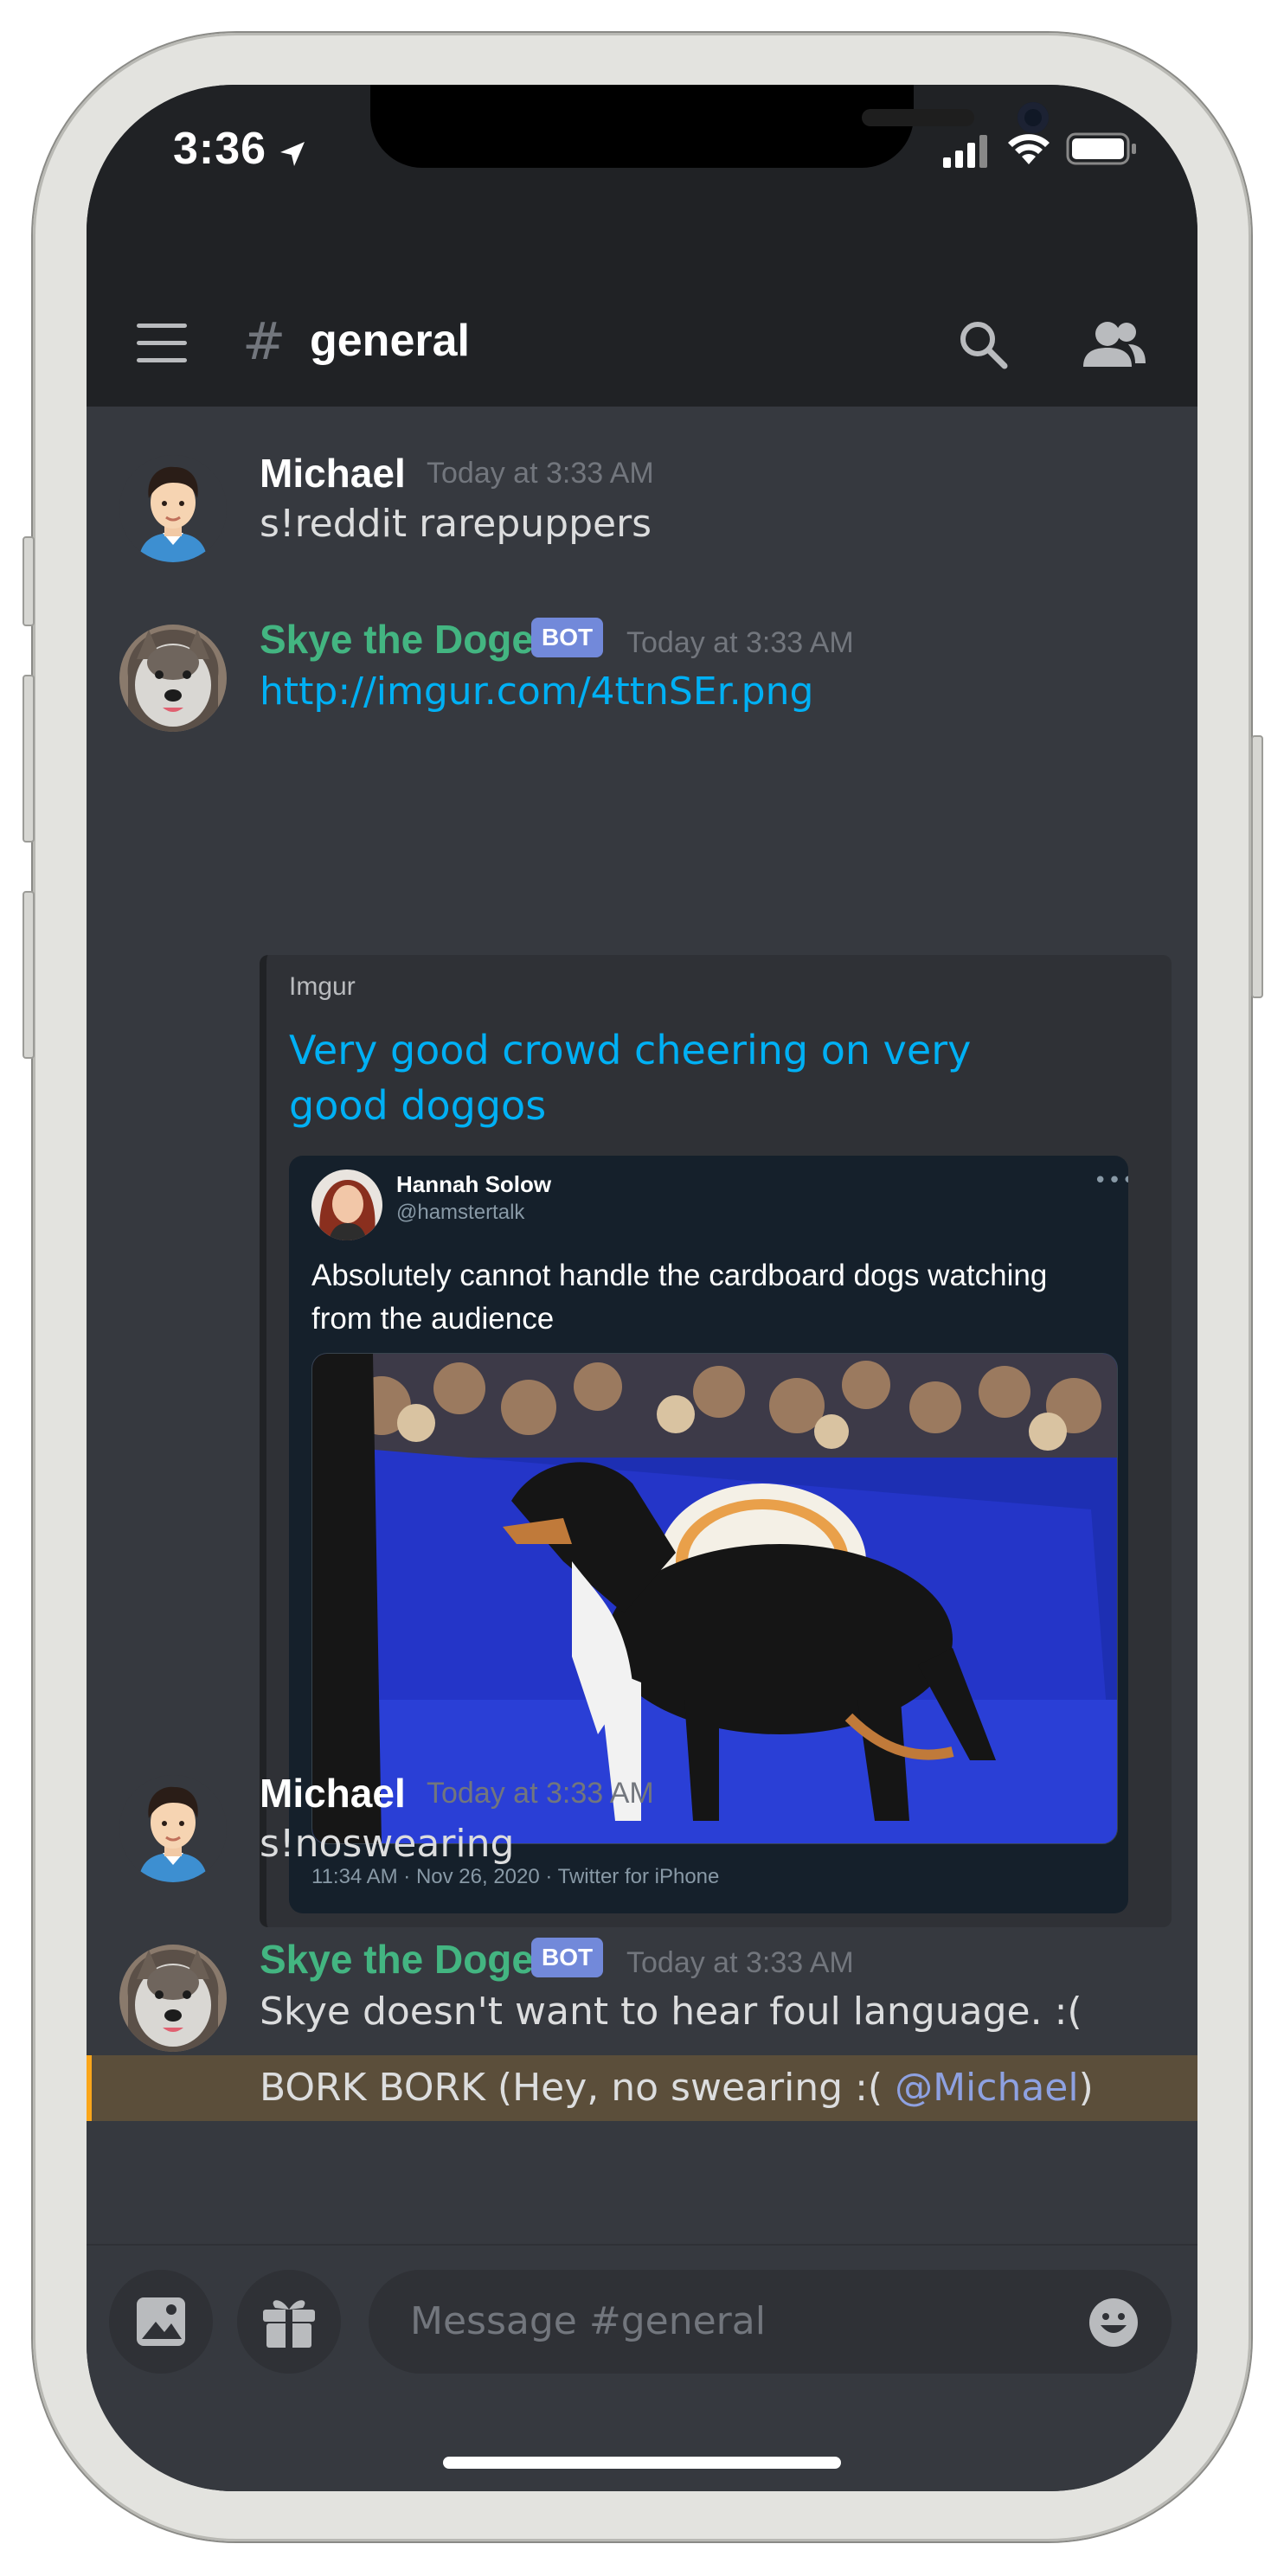  What do you see at coordinates (390, 341) in the screenshot?
I see `channel-name: general` at bounding box center [390, 341].